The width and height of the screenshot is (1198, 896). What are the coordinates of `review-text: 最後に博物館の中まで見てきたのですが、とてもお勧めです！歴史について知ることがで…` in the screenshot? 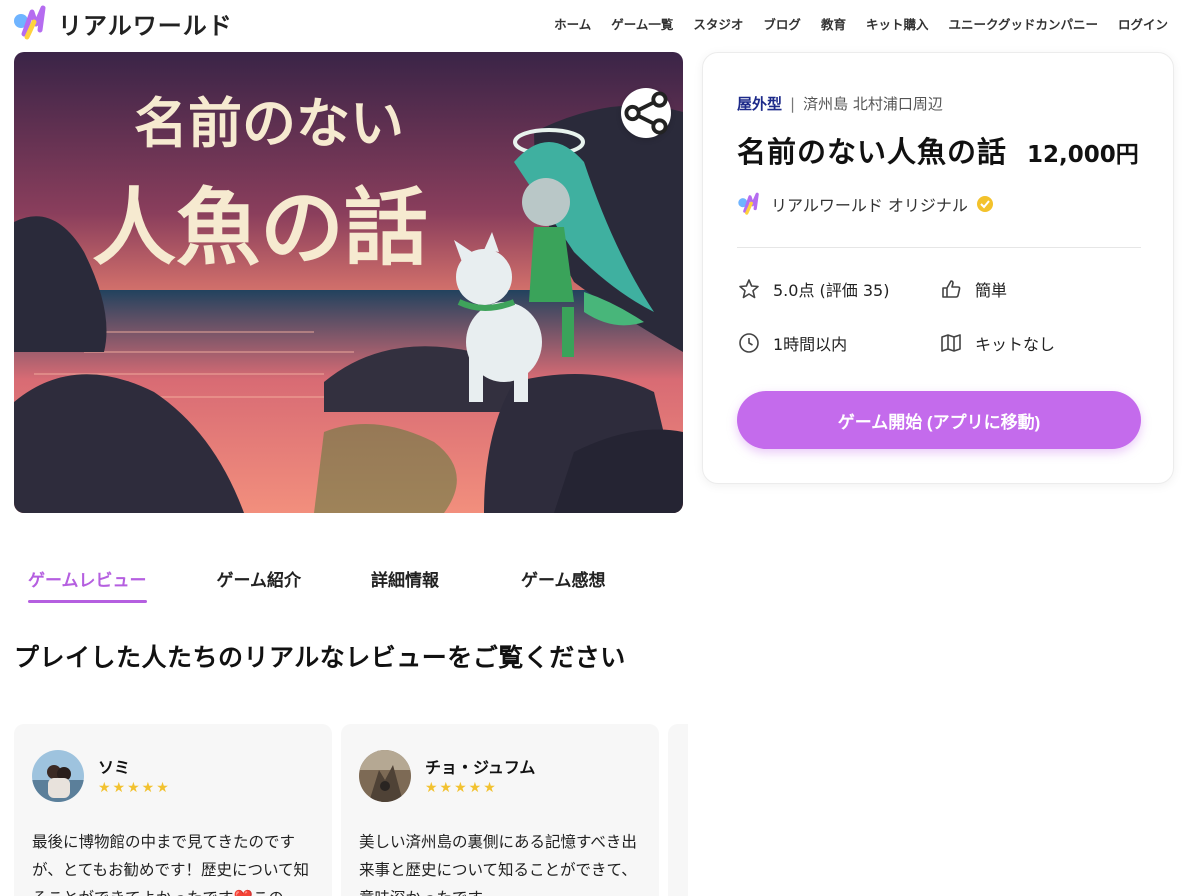 It's located at (170, 864).